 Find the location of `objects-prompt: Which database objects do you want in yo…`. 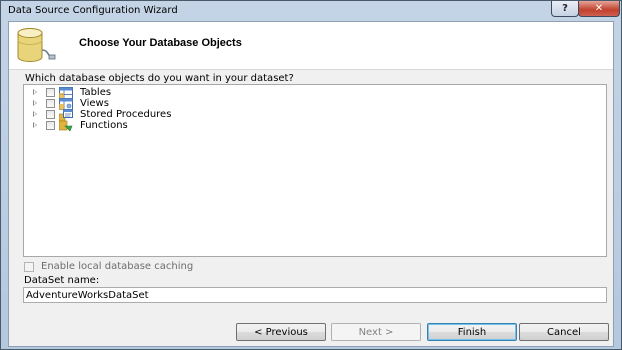

objects-prompt: Which database objects do you want in yo… is located at coordinates (159, 78).